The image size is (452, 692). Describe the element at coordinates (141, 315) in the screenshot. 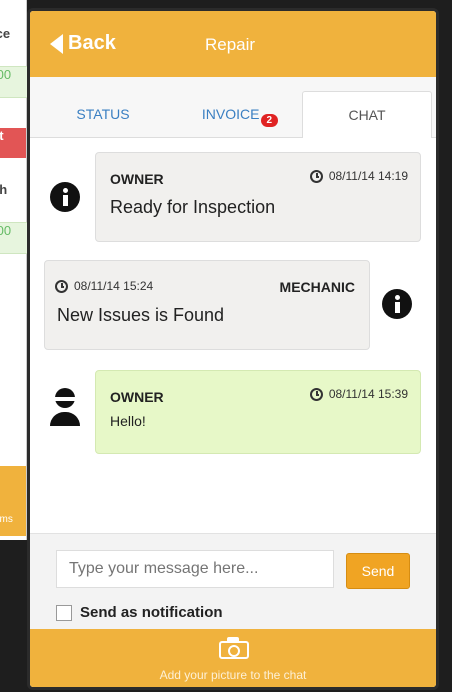

I see `message-text: New Issues is Found` at that location.